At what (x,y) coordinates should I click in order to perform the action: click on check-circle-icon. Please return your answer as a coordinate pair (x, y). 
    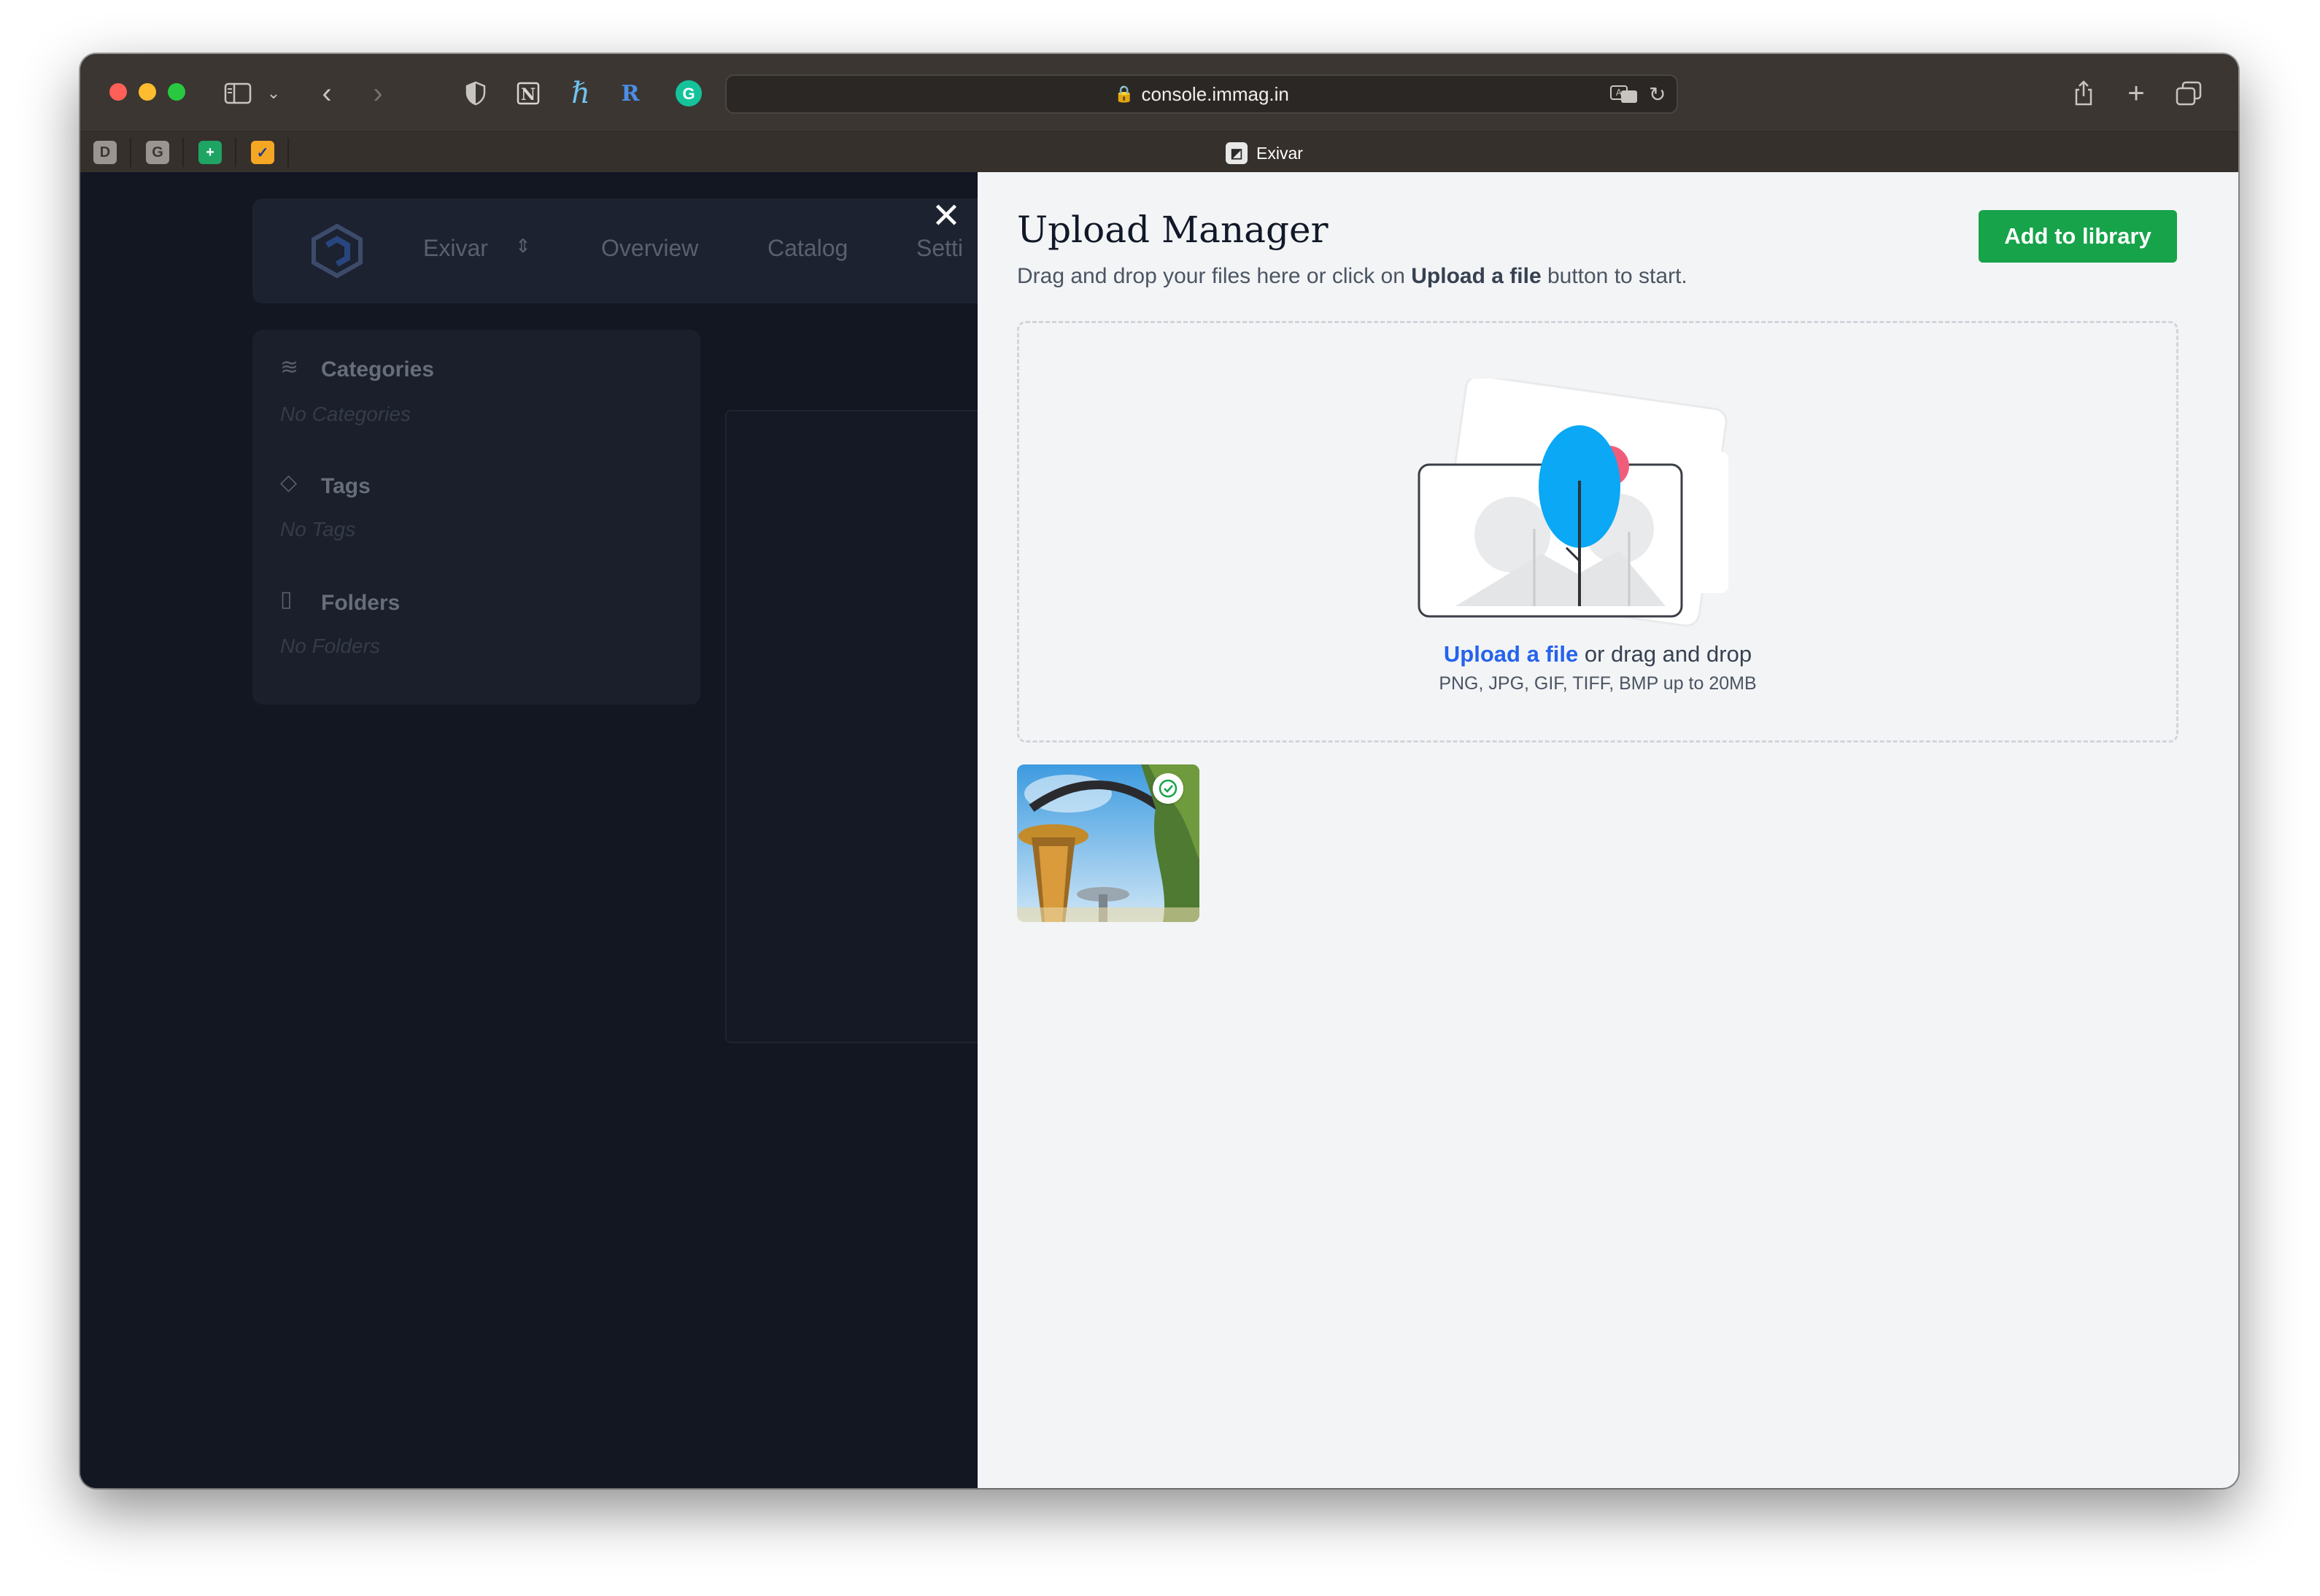
    Looking at the image, I should click on (1168, 788).